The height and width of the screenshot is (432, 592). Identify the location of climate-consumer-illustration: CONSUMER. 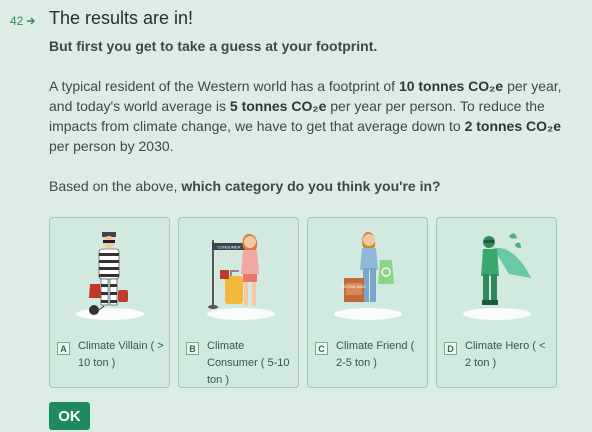
(241, 277).